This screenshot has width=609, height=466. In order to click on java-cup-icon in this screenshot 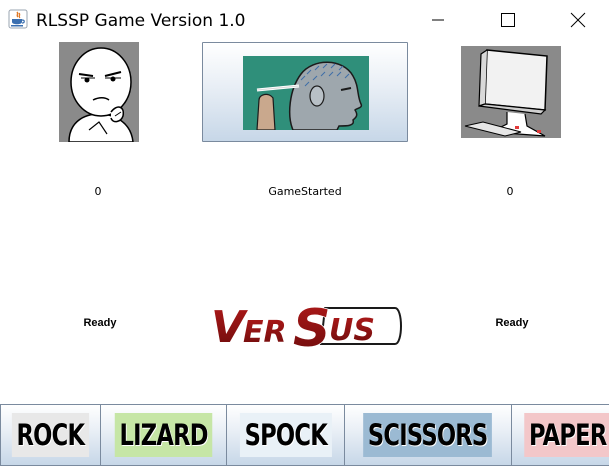, I will do `click(18, 19)`.